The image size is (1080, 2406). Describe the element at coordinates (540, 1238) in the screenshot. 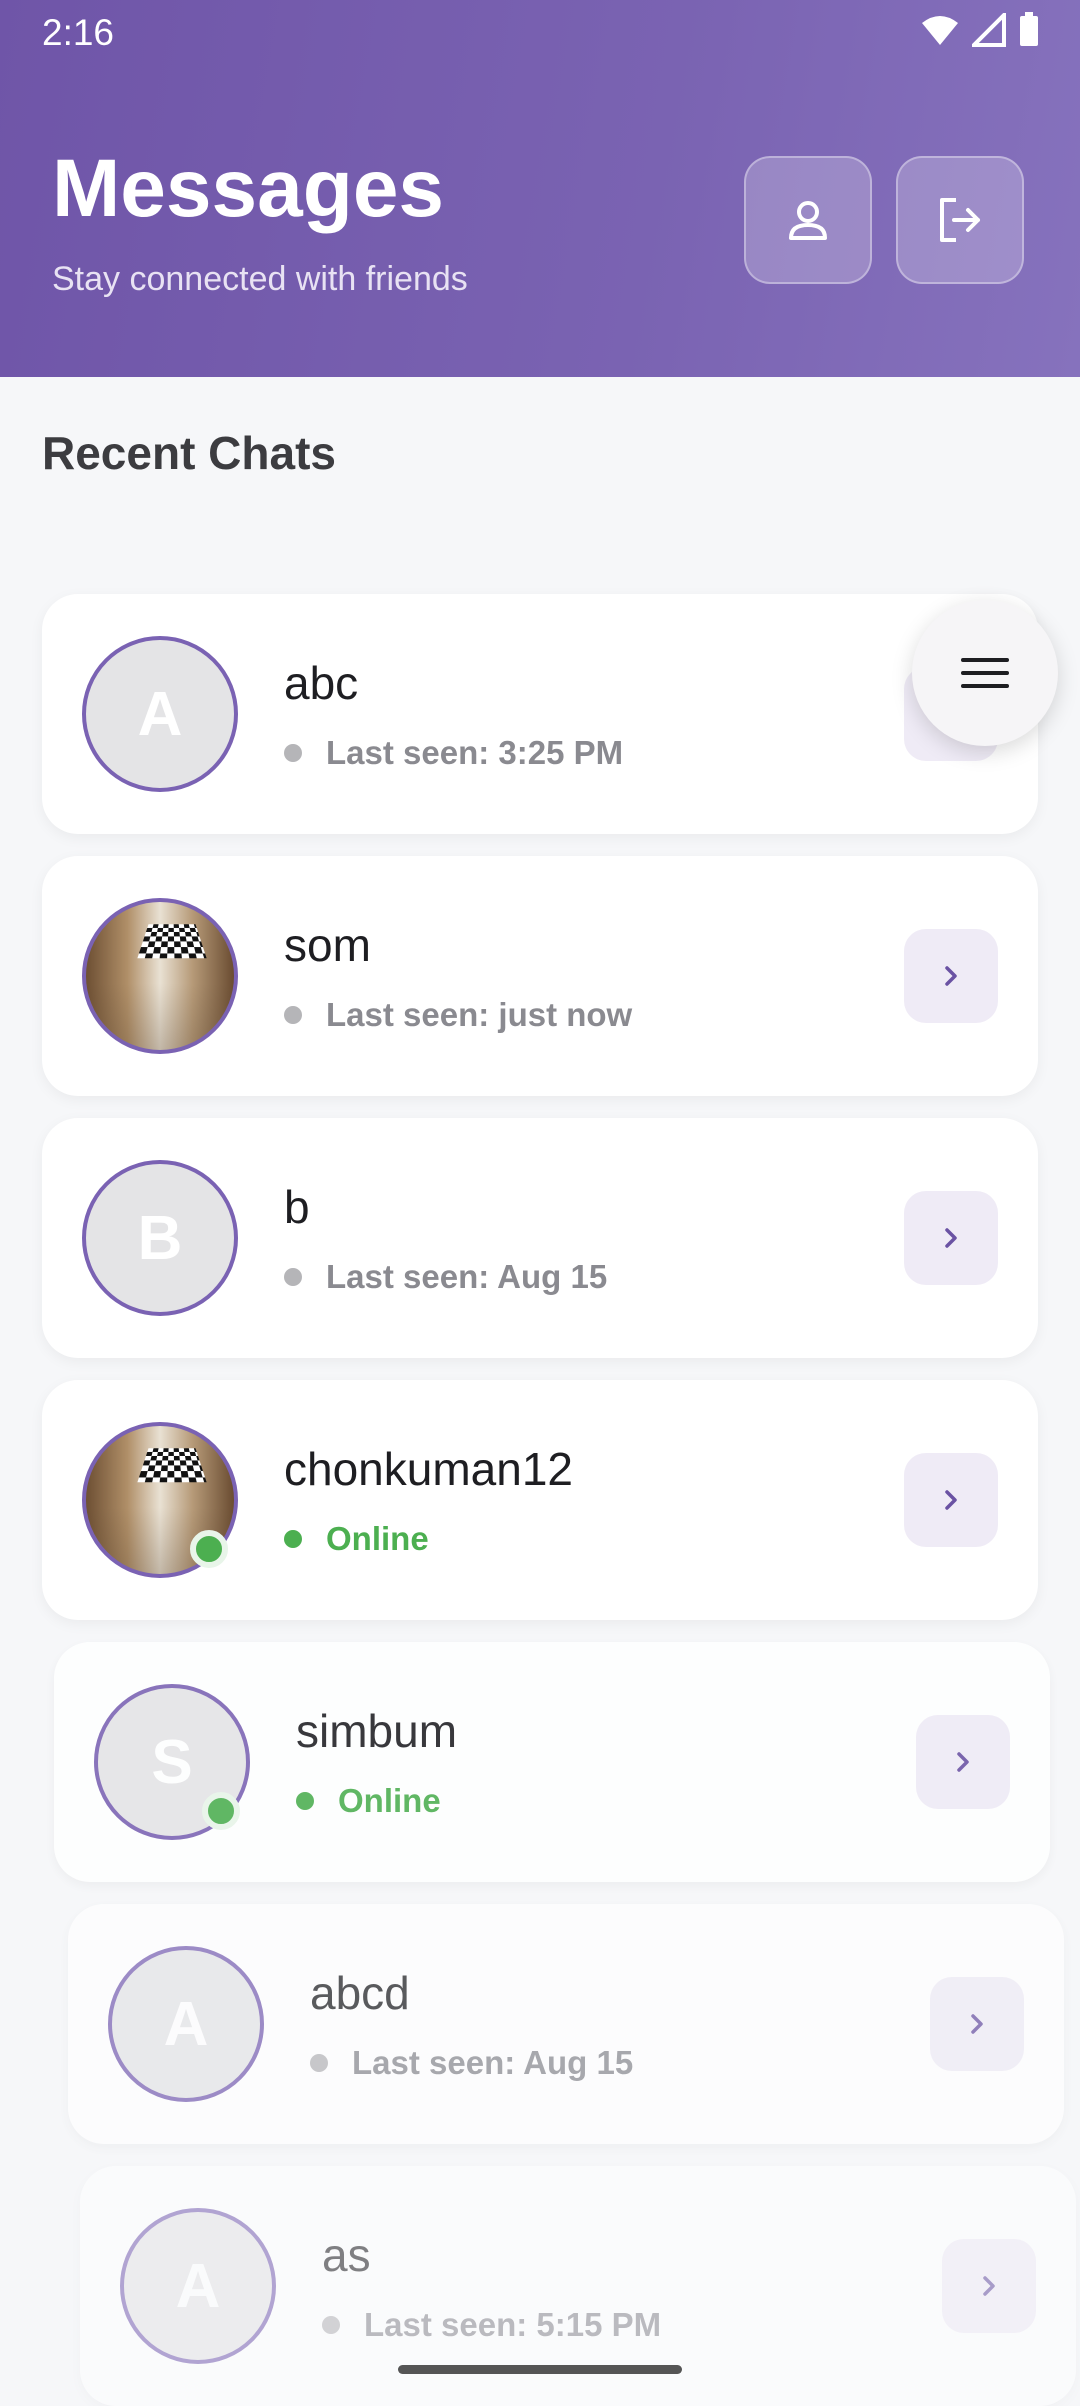

I see `chat-item-b: B b Last seen: Aug 15` at that location.